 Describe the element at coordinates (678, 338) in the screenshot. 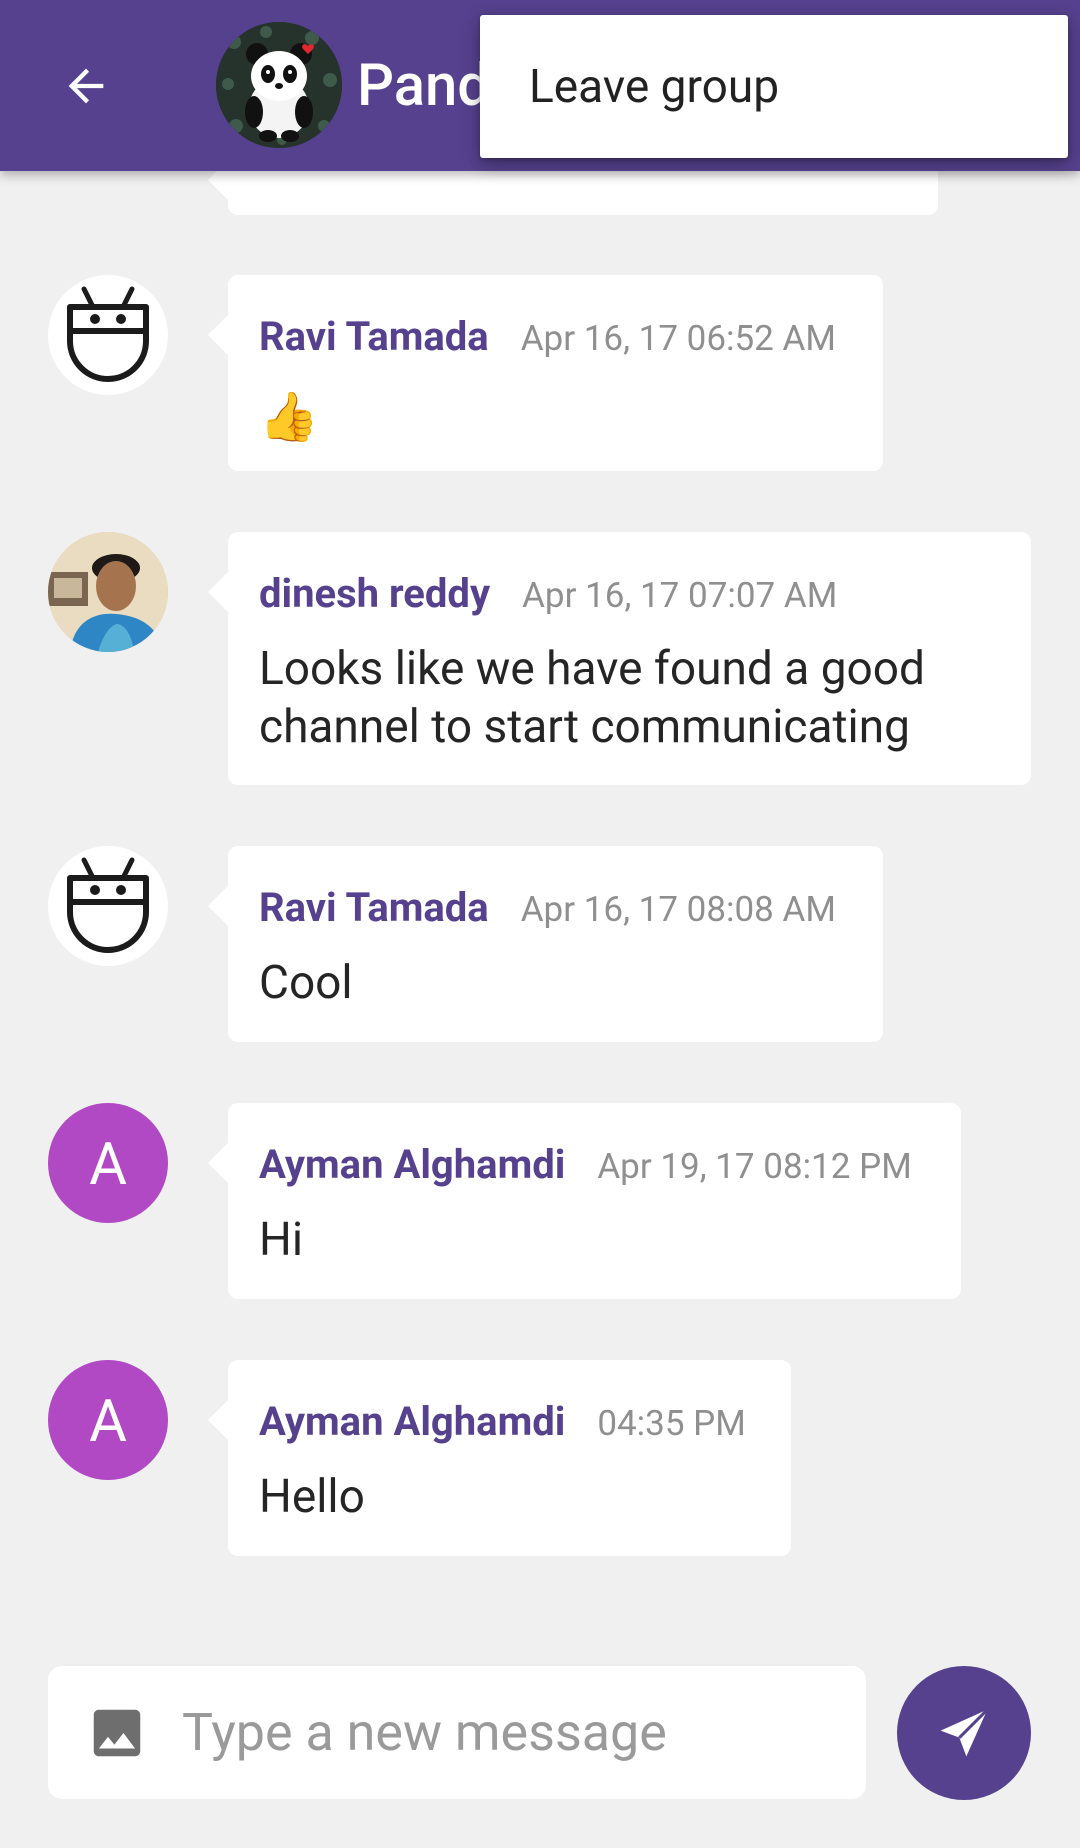

I see `message-timestamp: Apr 16, 17 06:52 AM` at that location.